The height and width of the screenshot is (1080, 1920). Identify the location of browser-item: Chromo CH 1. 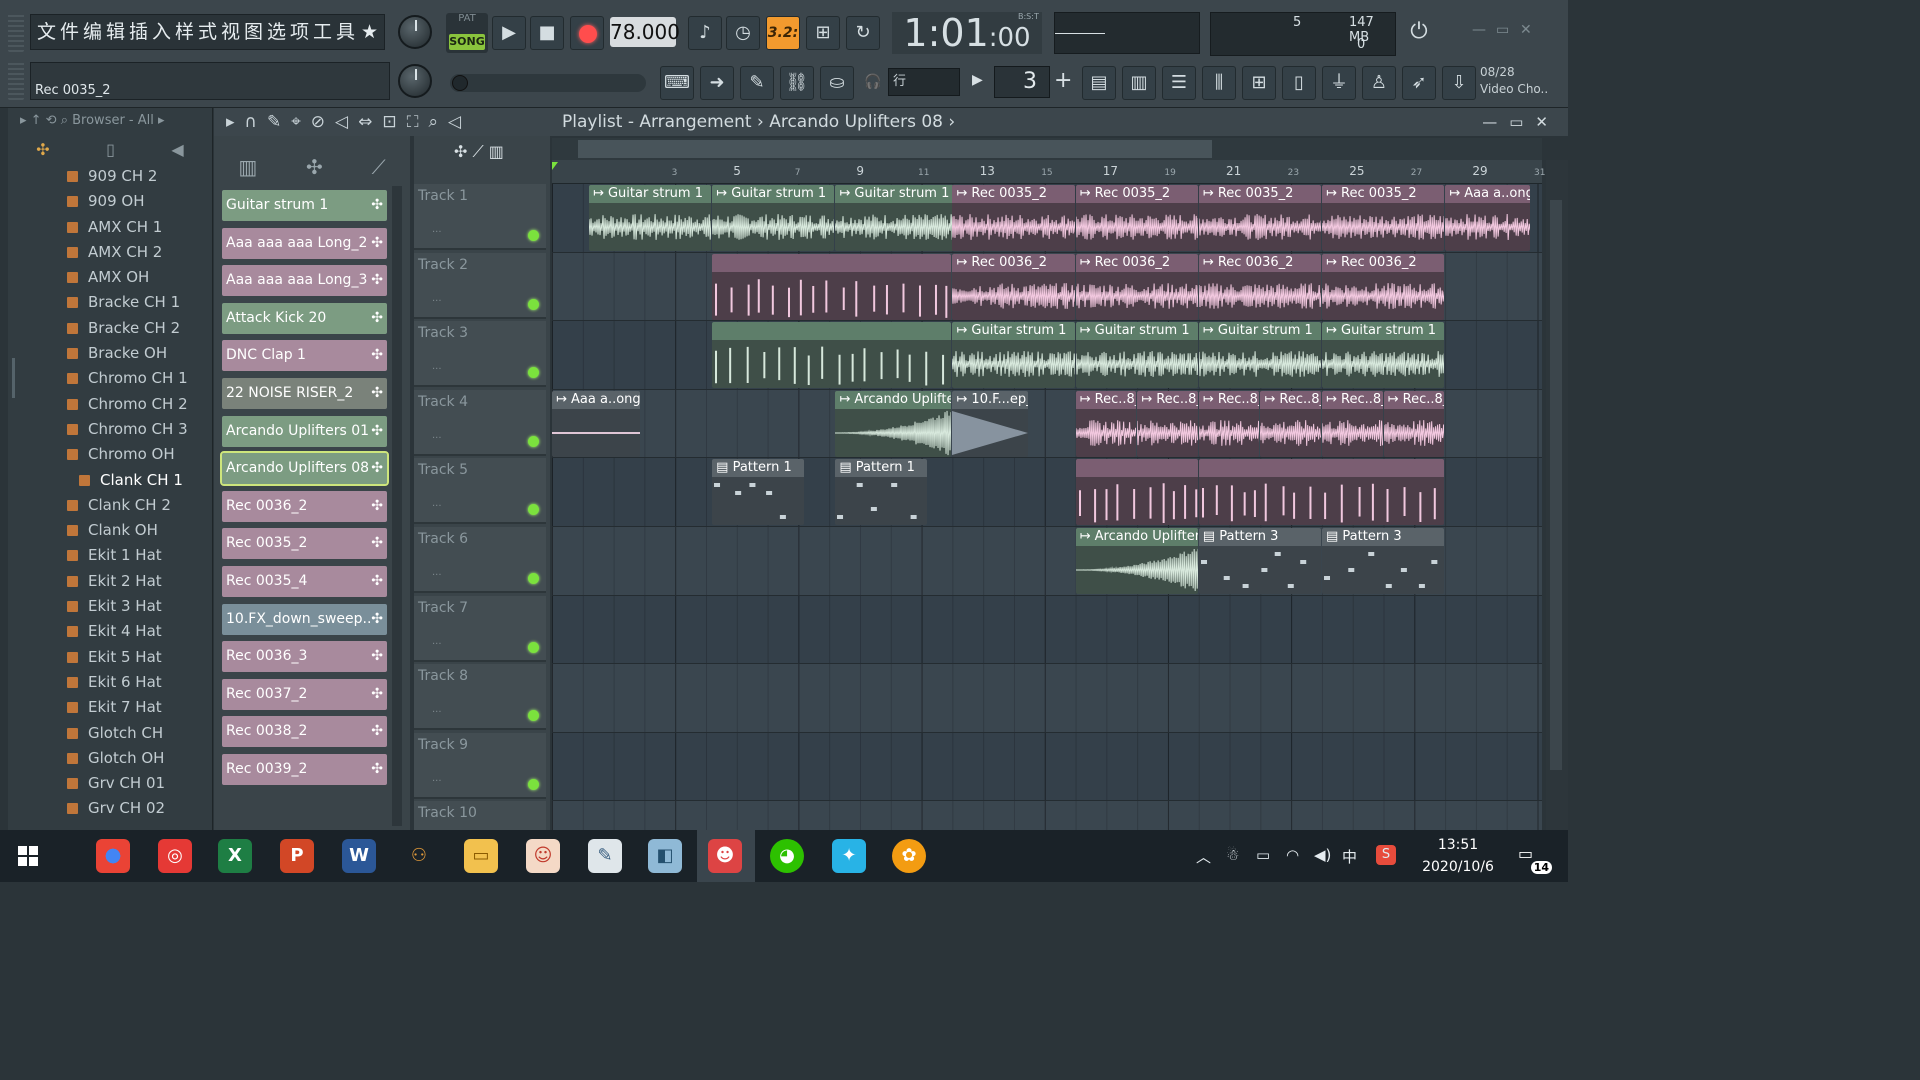
(110, 378).